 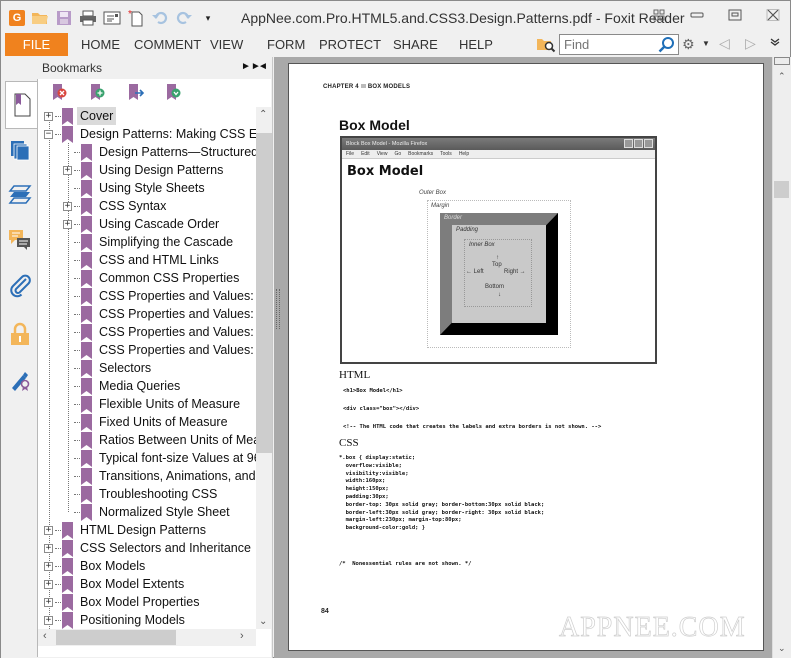 What do you see at coordinates (176, 152) in the screenshot?
I see `bookmark-label: Design Patterns—Structured` at bounding box center [176, 152].